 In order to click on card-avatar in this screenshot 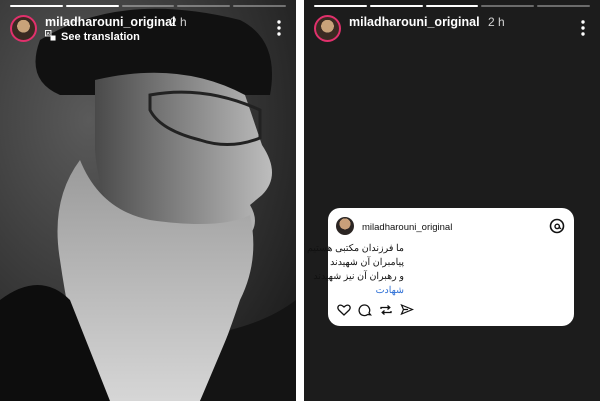, I will do `click(345, 226)`.